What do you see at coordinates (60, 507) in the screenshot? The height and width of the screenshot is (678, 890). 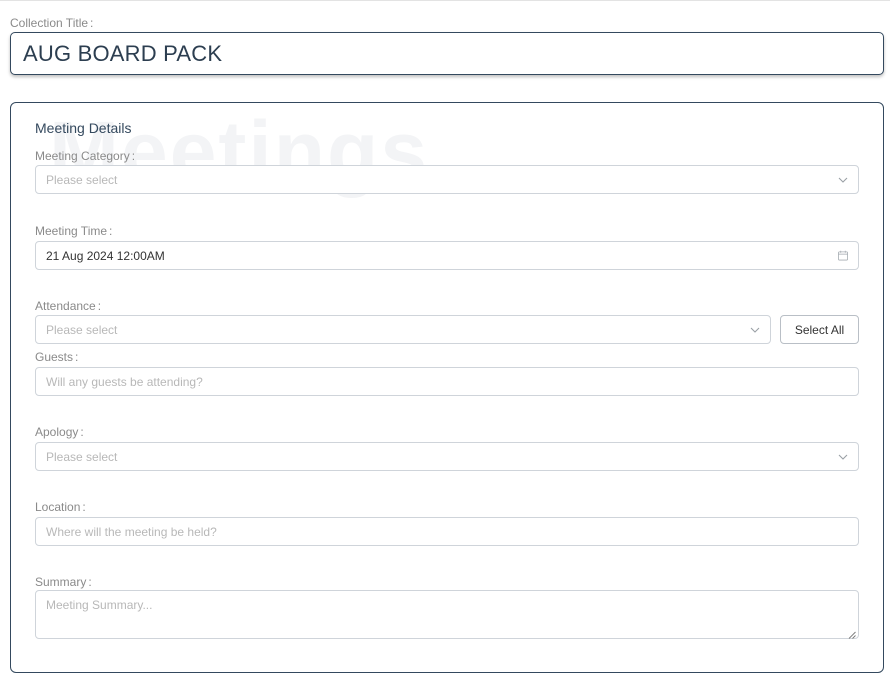 I see `location-label: Location:` at bounding box center [60, 507].